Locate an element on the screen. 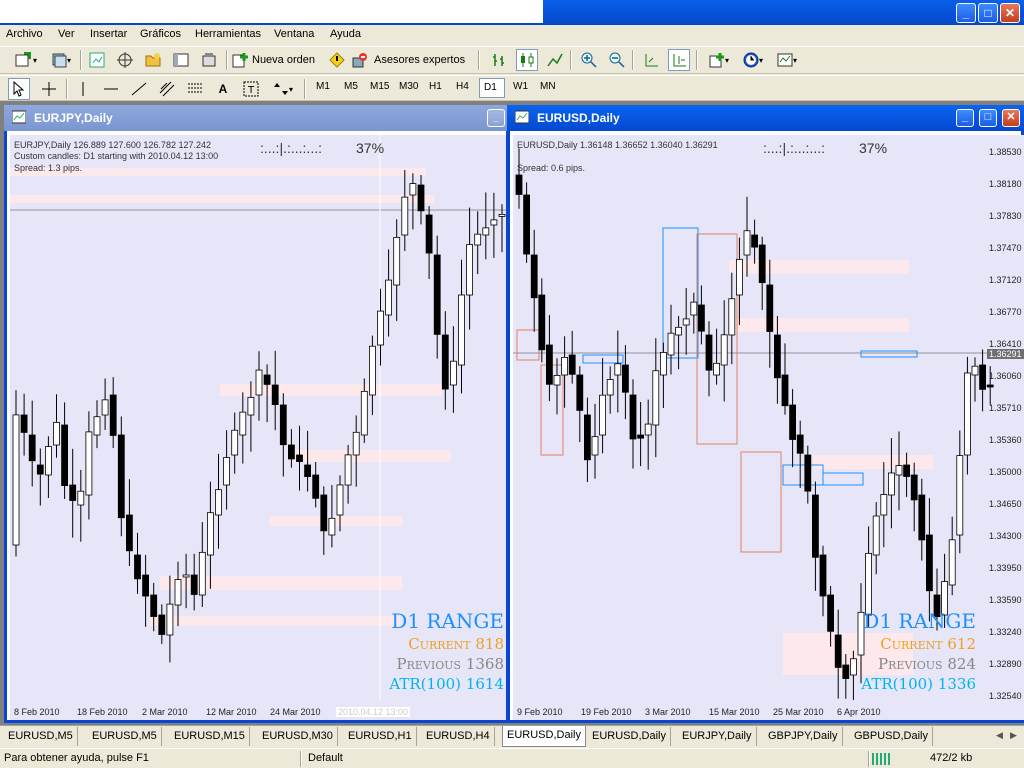 This screenshot has height=768, width=1024. range-current-value: 612 is located at coordinates (961, 644).